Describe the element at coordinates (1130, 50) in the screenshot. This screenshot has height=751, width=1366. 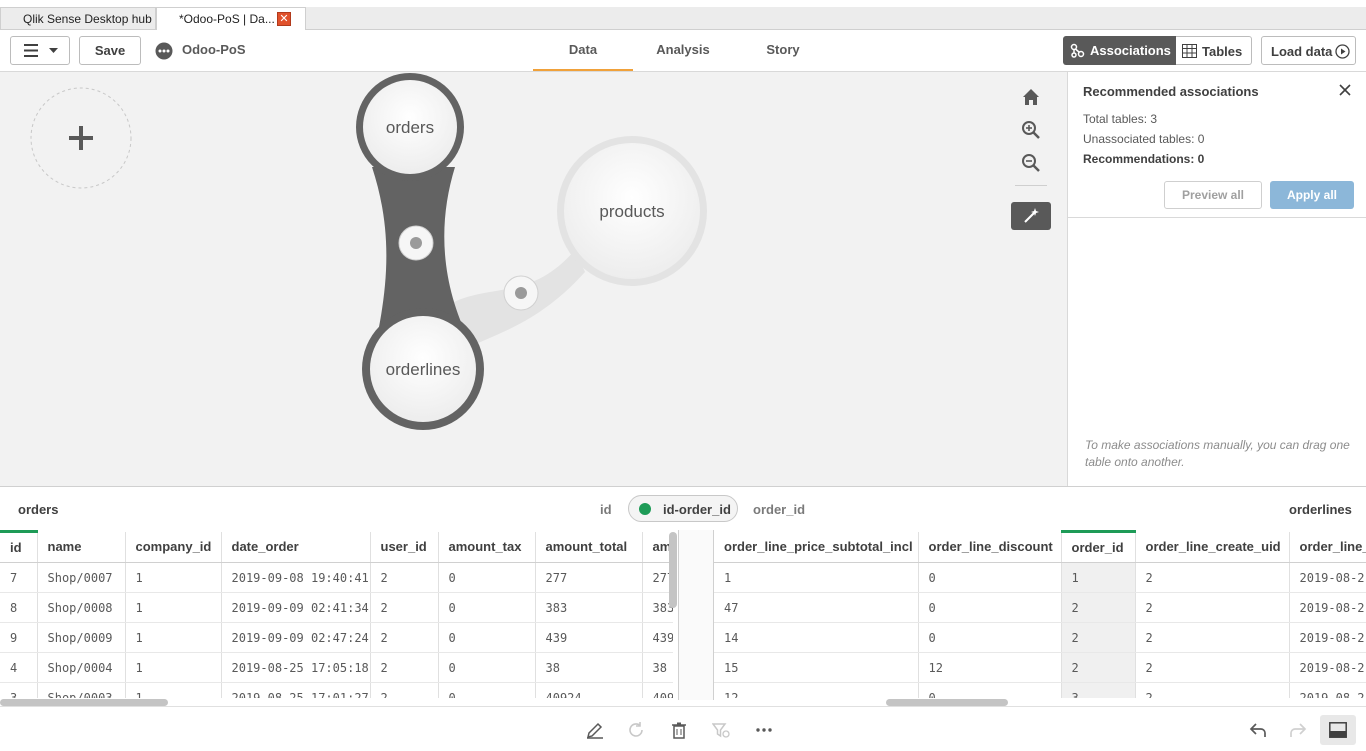
I see `associations-label: Associations` at that location.